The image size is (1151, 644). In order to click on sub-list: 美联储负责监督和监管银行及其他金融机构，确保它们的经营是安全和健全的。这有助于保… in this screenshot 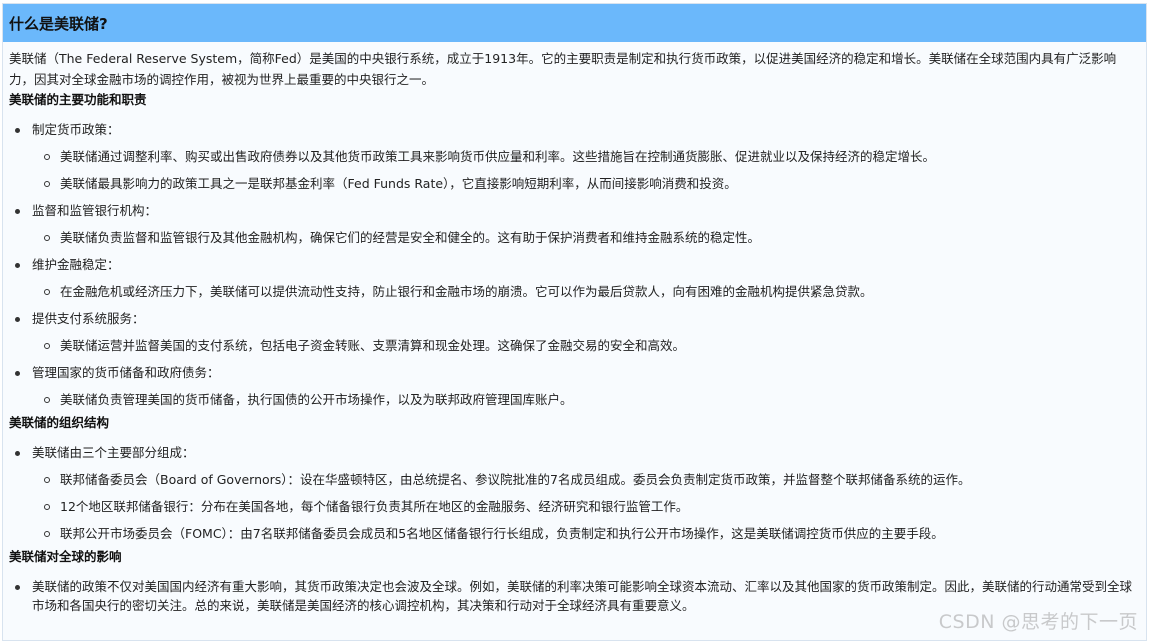, I will do `click(586, 237)`.